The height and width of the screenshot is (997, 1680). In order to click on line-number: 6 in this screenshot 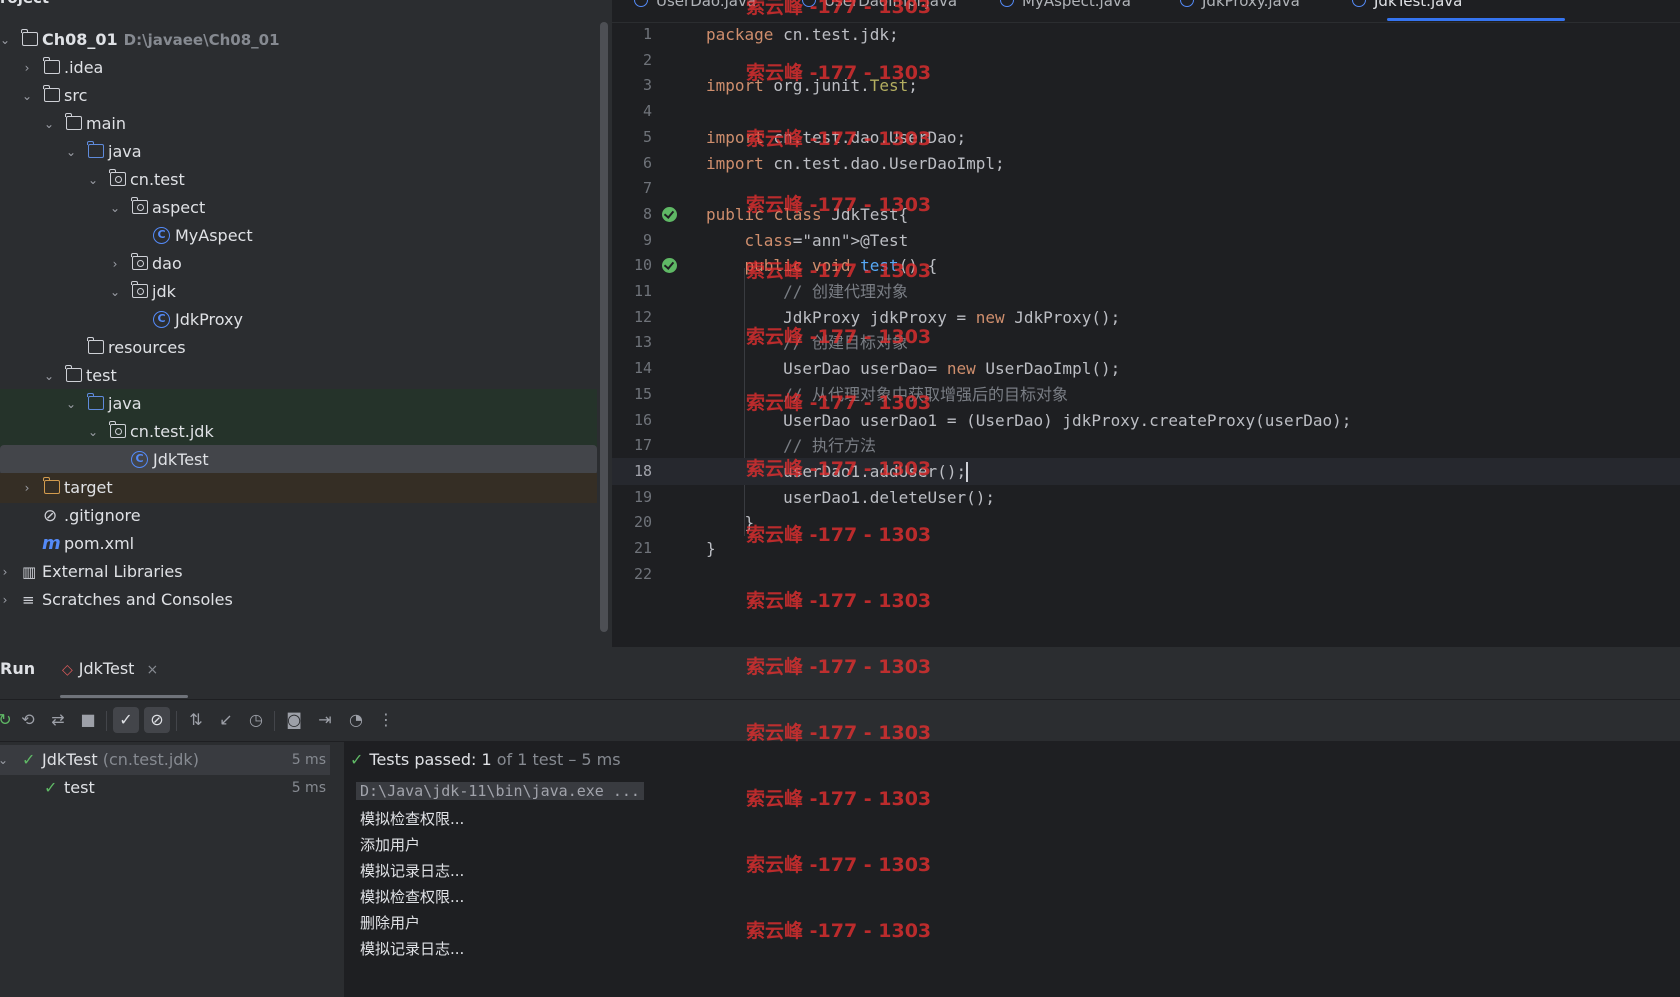, I will do `click(632, 164)`.